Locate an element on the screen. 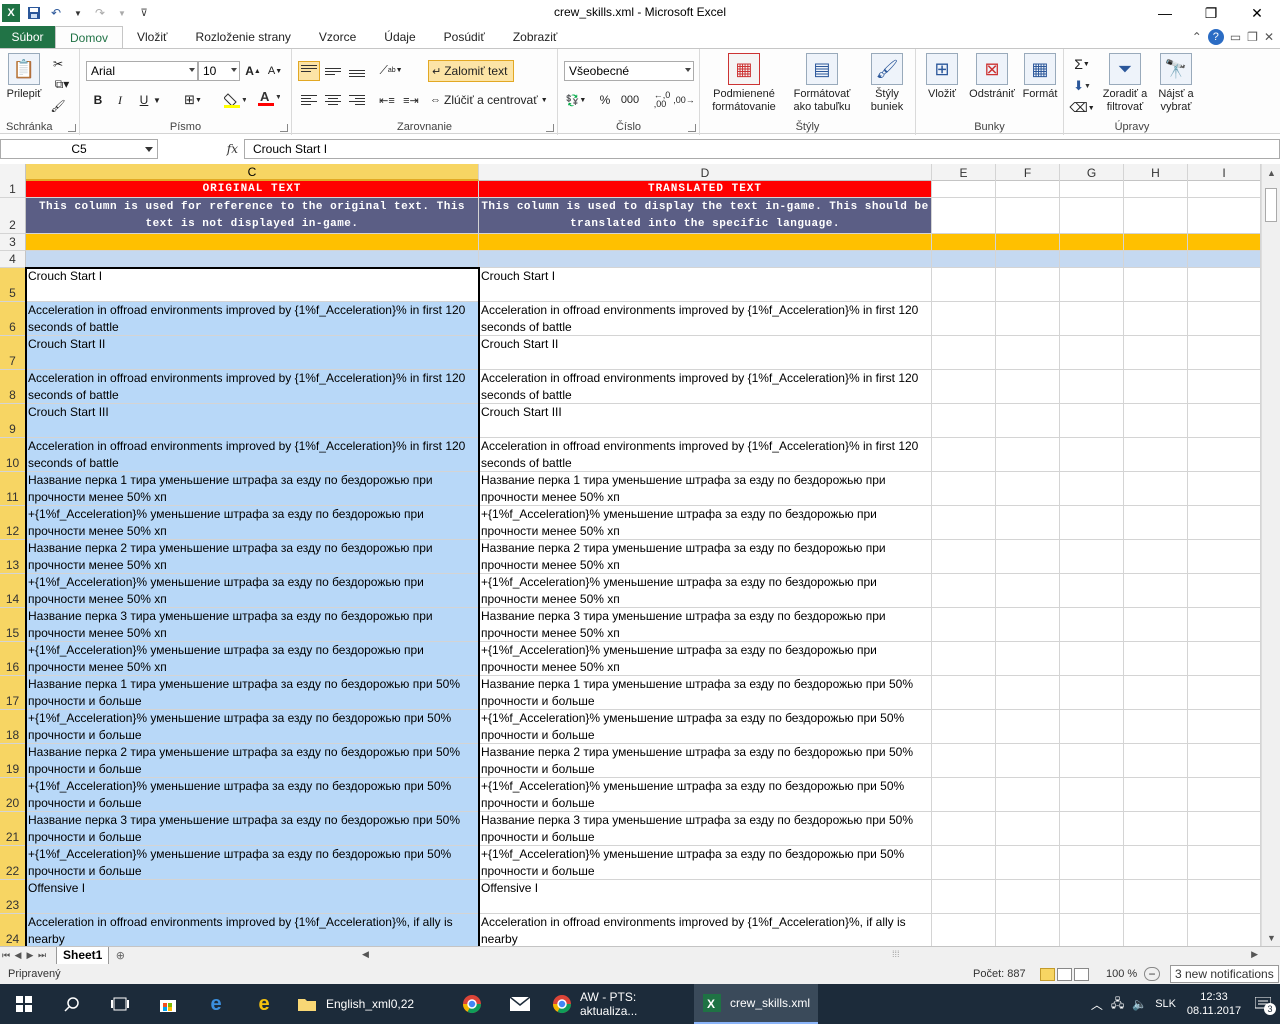  header-translated-text: TRANSLATED TEXT is located at coordinates (705, 189).